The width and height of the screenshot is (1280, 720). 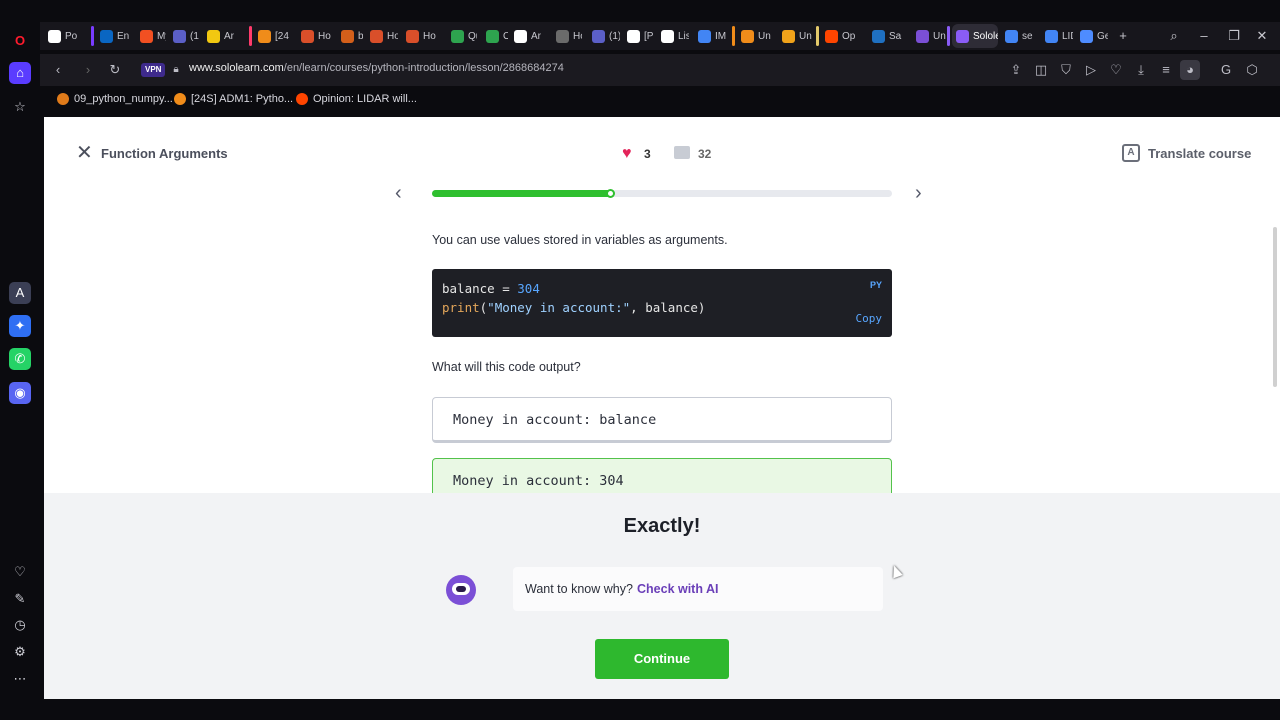 What do you see at coordinates (1123, 36) in the screenshot?
I see `new-tab-icon: +` at bounding box center [1123, 36].